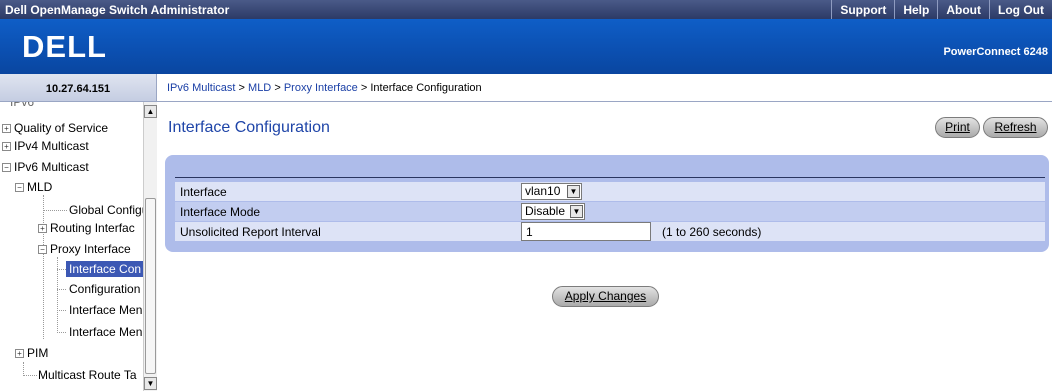  Describe the element at coordinates (610, 211) in the screenshot. I see `interface-mode-row: Interface Mode Disable ▼` at that location.